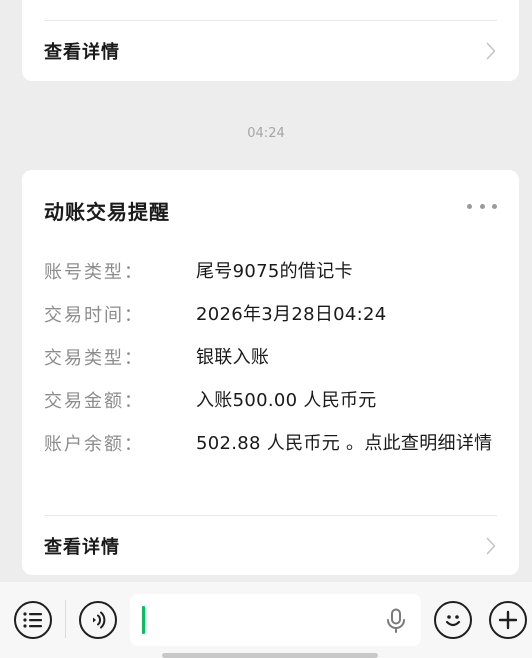 The width and height of the screenshot is (532, 658). I want to click on bottom-input-bar, so click(266, 620).